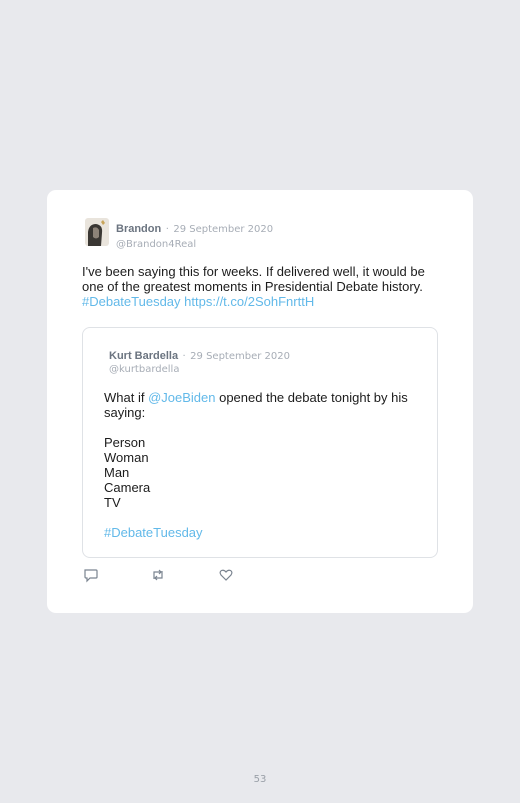  I want to click on avatar, so click(97, 232).